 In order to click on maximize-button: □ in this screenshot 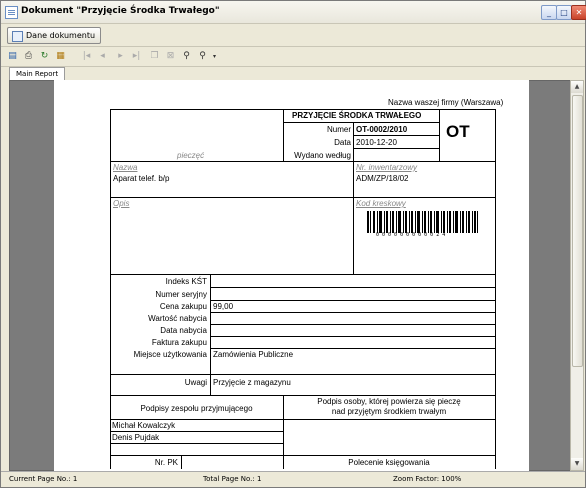, I will do `click(564, 12)`.